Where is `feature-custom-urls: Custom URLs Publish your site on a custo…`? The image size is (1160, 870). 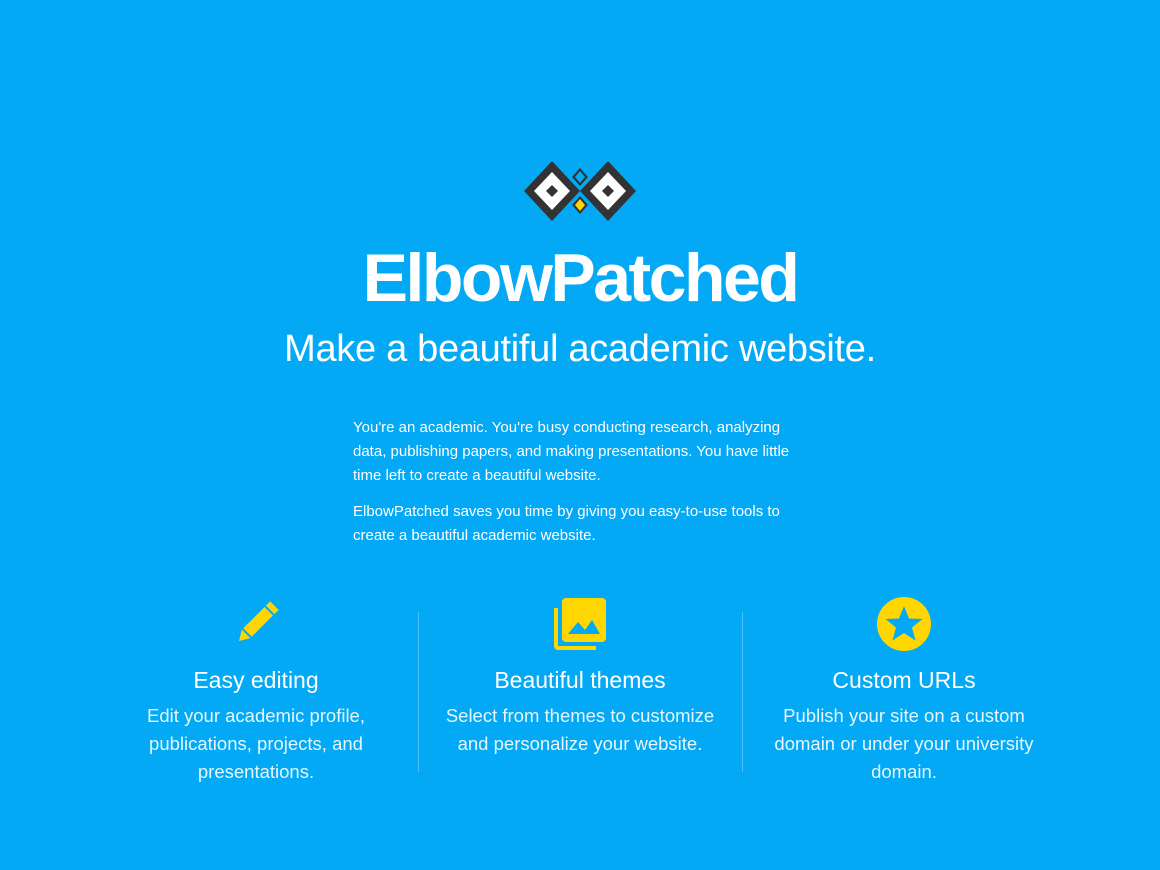
feature-custom-urls: Custom URLs Publish your site on a custo… is located at coordinates (904, 690).